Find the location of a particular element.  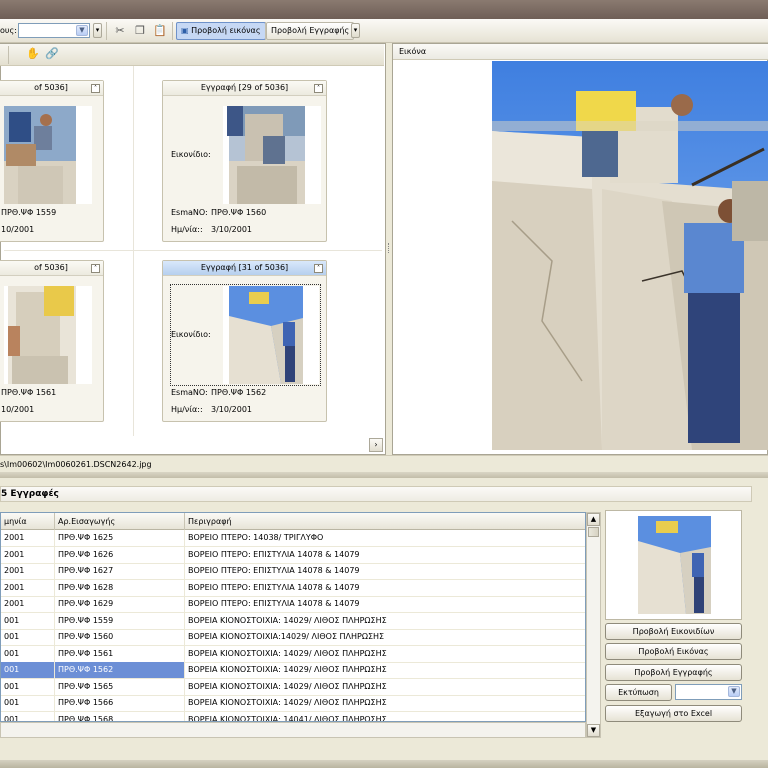

esma-value: ΠΡΘ.ΨΦ 1560 is located at coordinates (239, 212).